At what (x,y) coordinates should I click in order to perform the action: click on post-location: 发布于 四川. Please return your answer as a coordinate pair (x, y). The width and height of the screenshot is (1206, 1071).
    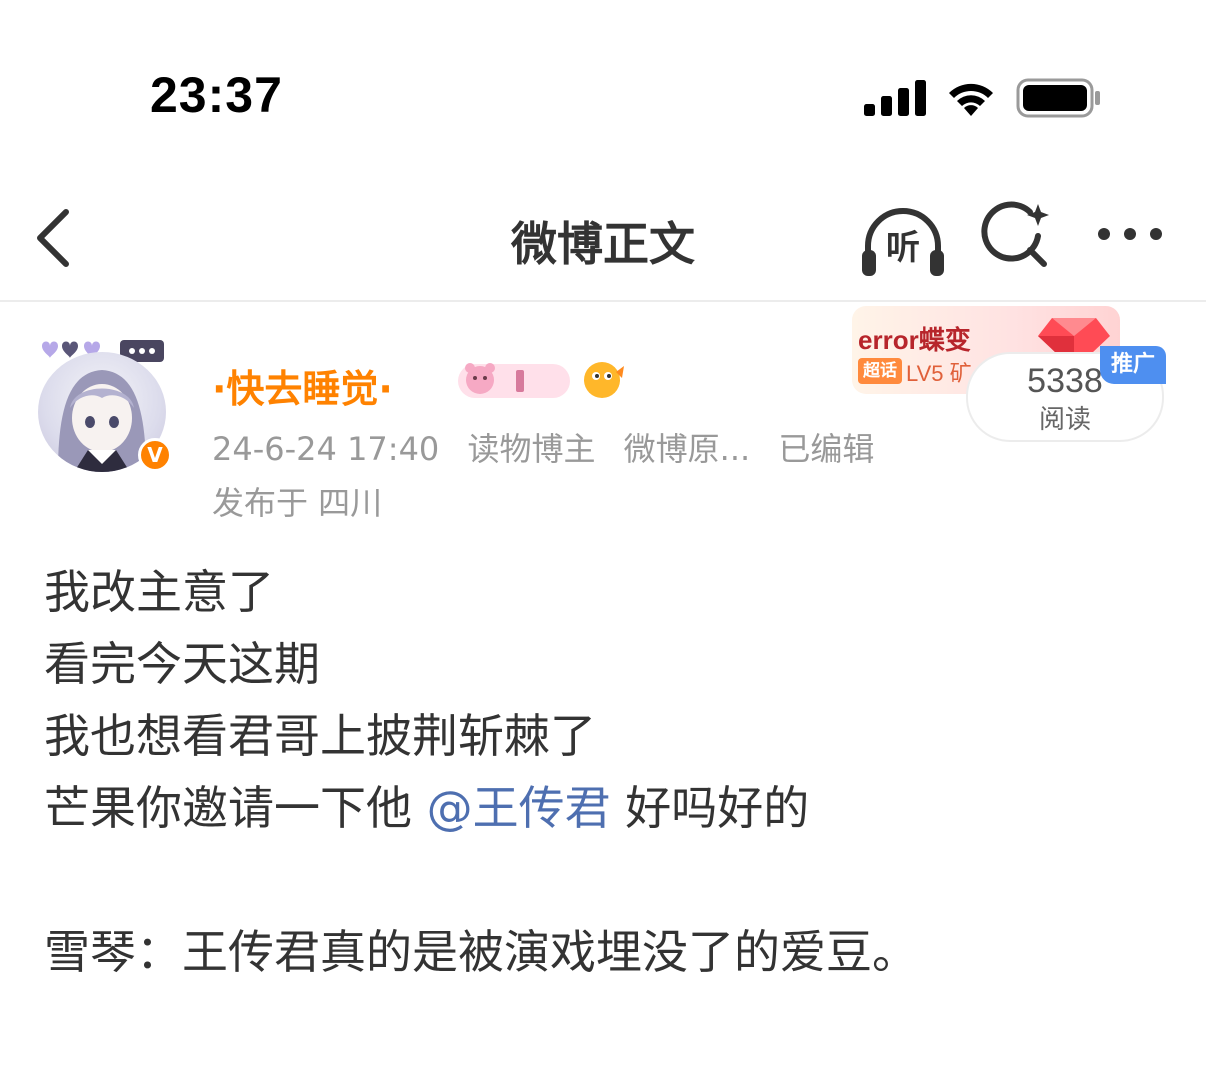
    Looking at the image, I should click on (297, 503).